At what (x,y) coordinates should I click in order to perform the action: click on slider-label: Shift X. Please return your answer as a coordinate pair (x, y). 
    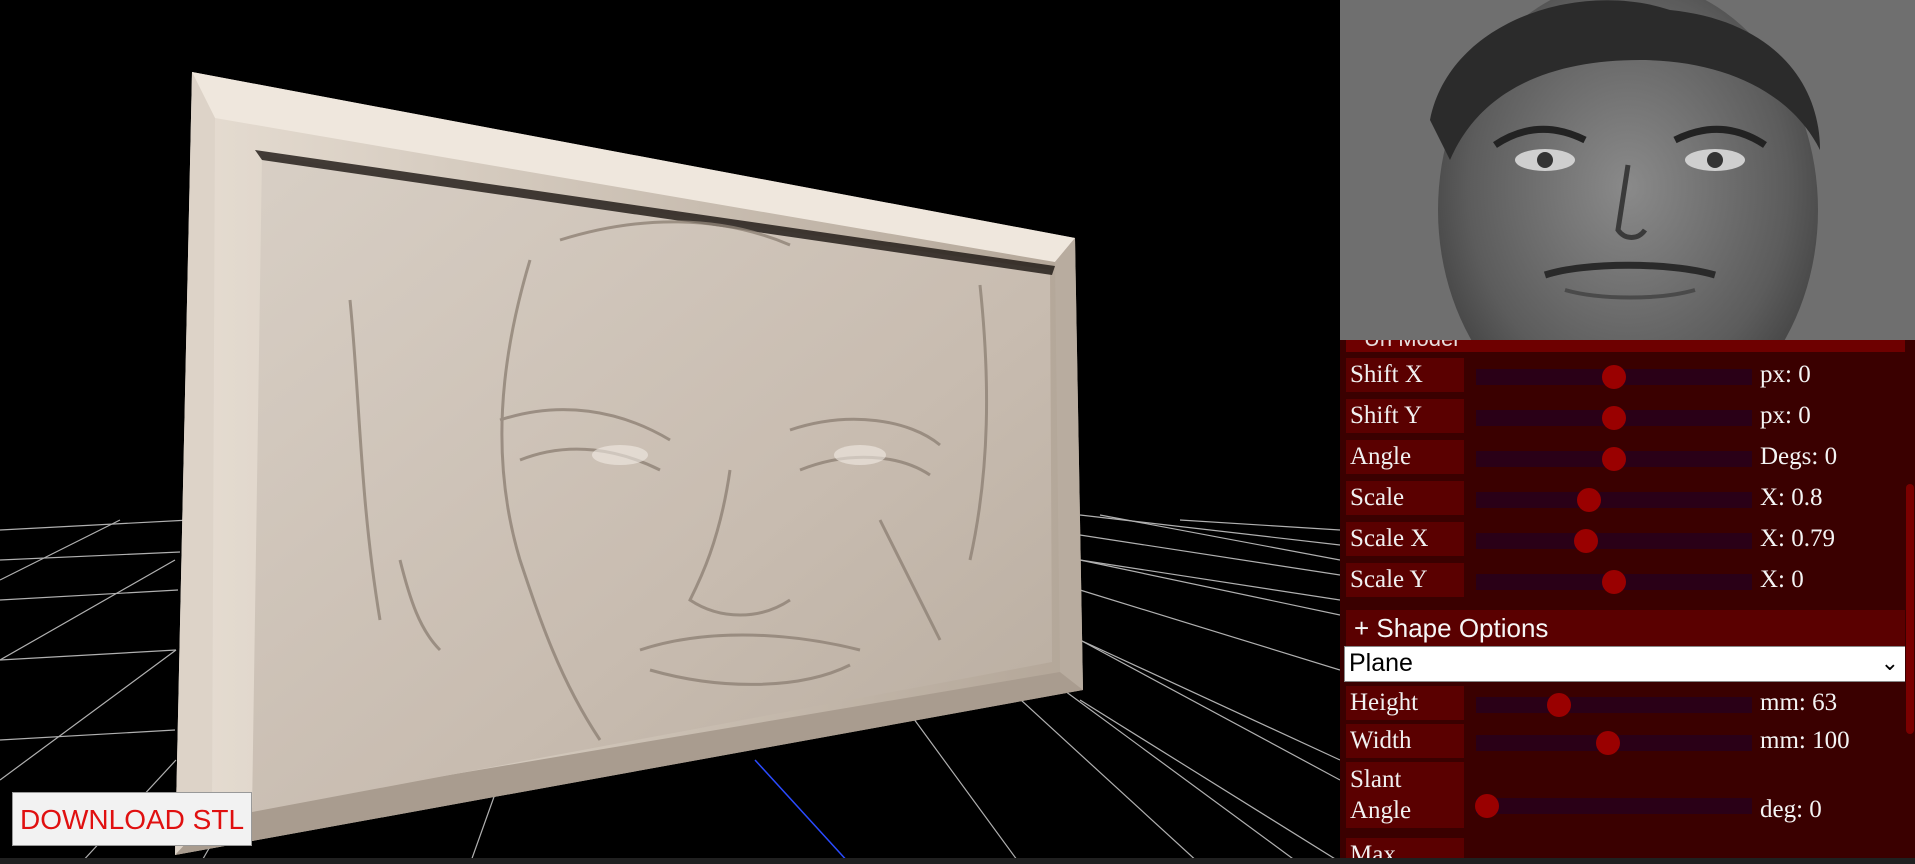
    Looking at the image, I should click on (1405, 375).